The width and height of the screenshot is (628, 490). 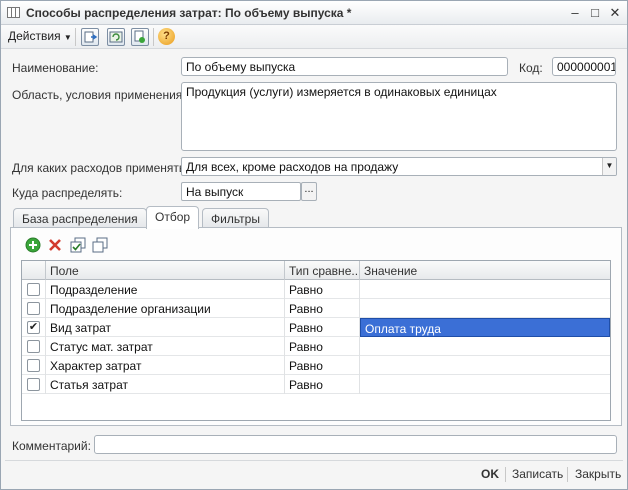 What do you see at coordinates (33, 245) in the screenshot?
I see `add-icon` at bounding box center [33, 245].